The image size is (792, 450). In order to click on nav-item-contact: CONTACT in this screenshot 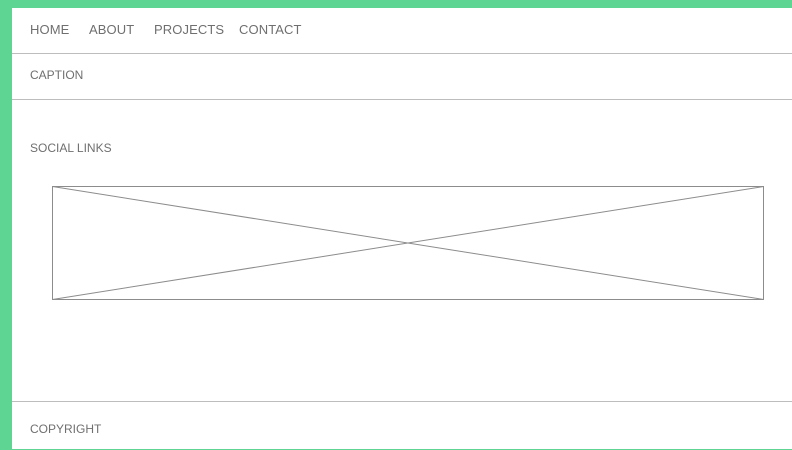, I will do `click(270, 29)`.